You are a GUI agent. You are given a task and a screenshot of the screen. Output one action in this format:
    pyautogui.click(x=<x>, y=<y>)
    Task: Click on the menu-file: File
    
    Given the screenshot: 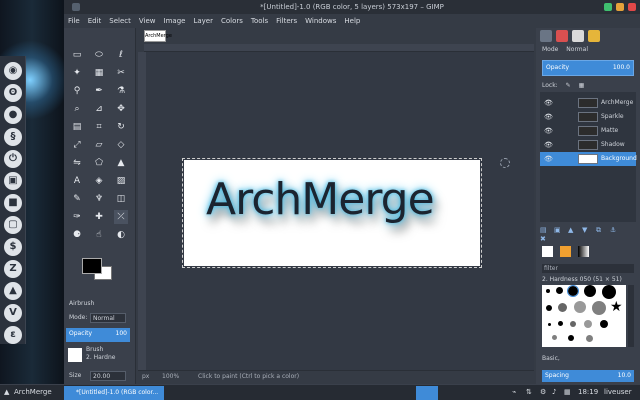 What is the action you would take?
    pyautogui.click(x=74, y=21)
    